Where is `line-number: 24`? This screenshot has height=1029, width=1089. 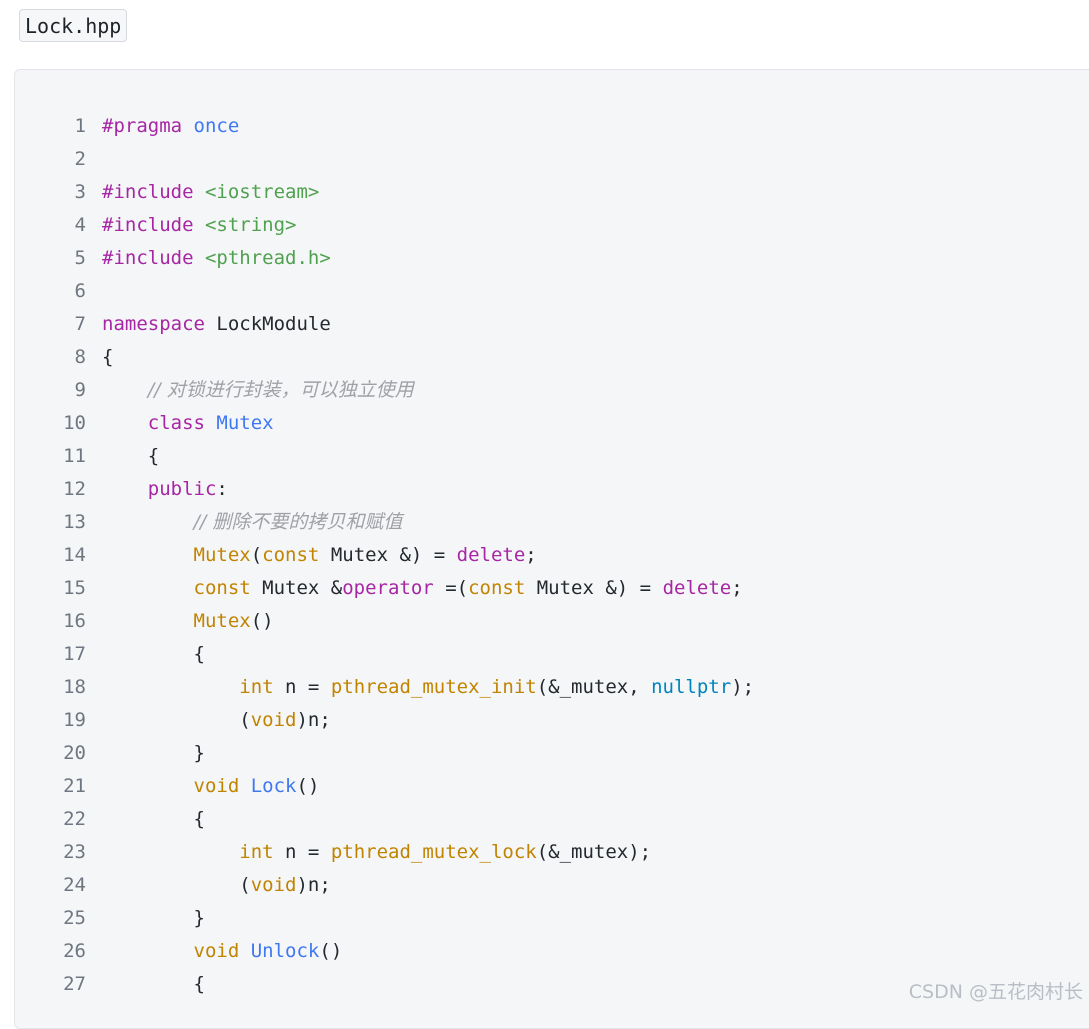 line-number: 24 is located at coordinates (74, 885).